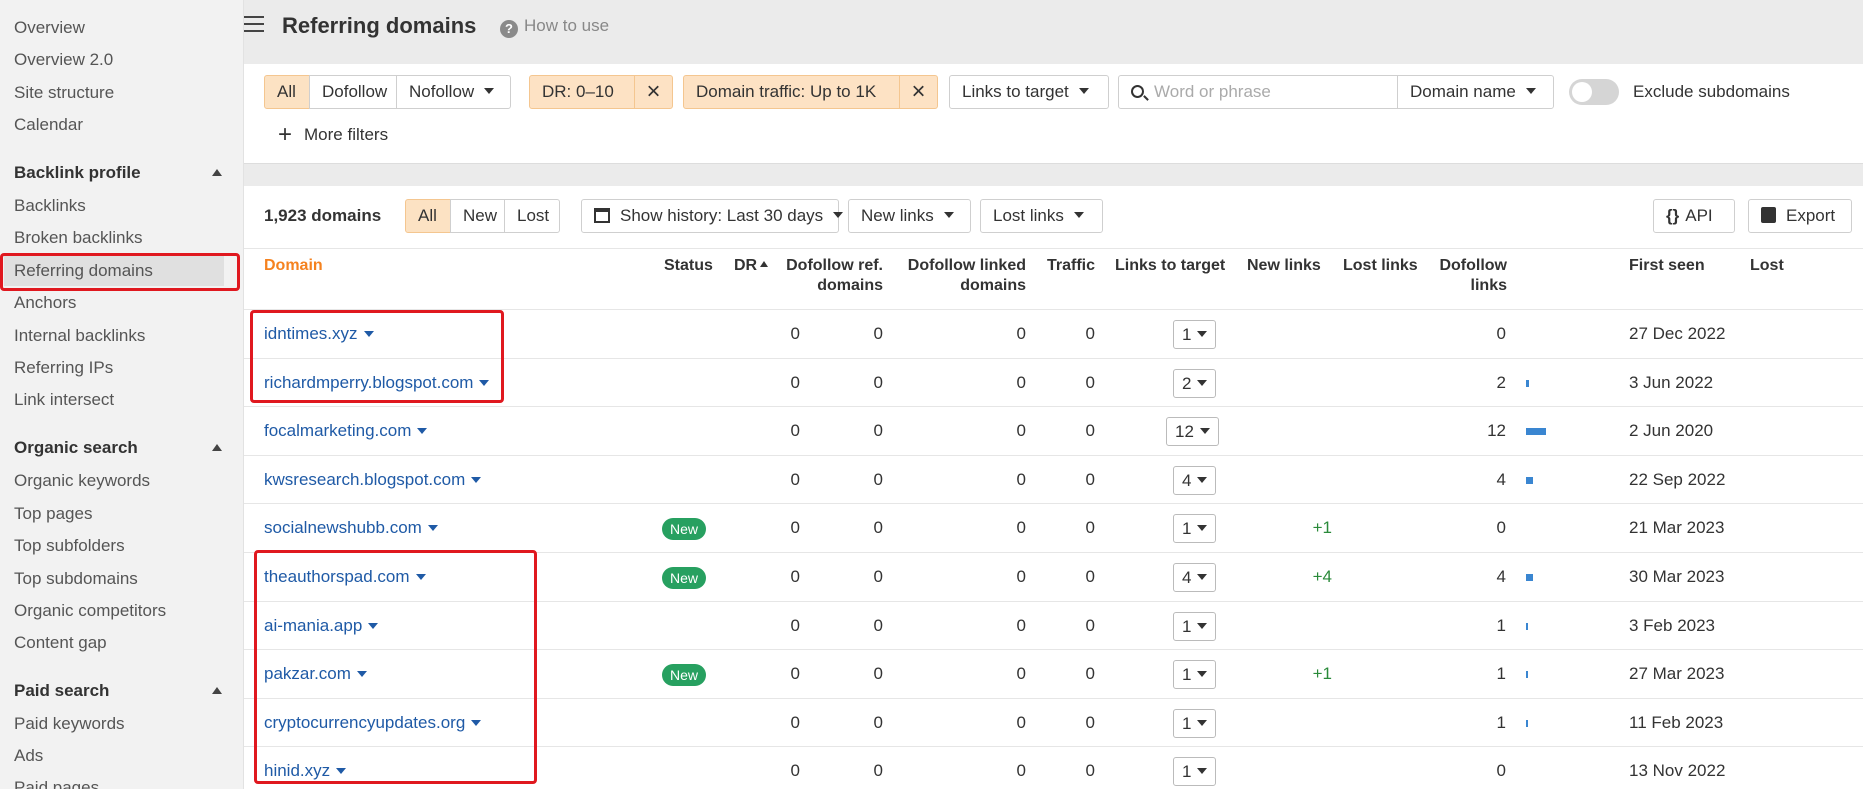 This screenshot has width=1863, height=789. Describe the element at coordinates (688, 266) in the screenshot. I see `column-header-status: Status` at that location.